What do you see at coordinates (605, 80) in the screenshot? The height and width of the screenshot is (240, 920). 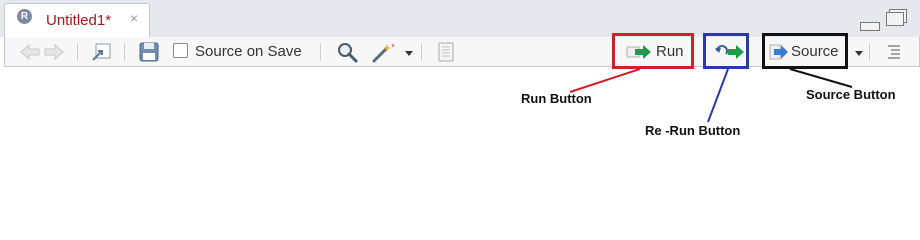 I see `run-leader-line` at bounding box center [605, 80].